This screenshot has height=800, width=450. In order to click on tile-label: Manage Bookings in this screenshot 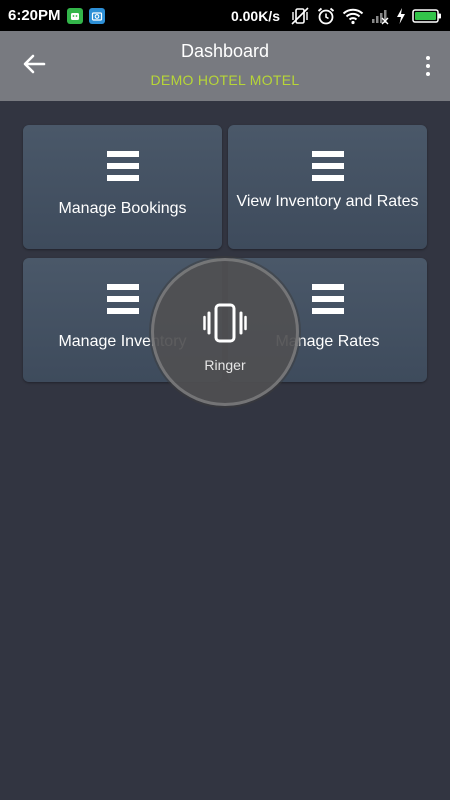, I will do `click(122, 208)`.